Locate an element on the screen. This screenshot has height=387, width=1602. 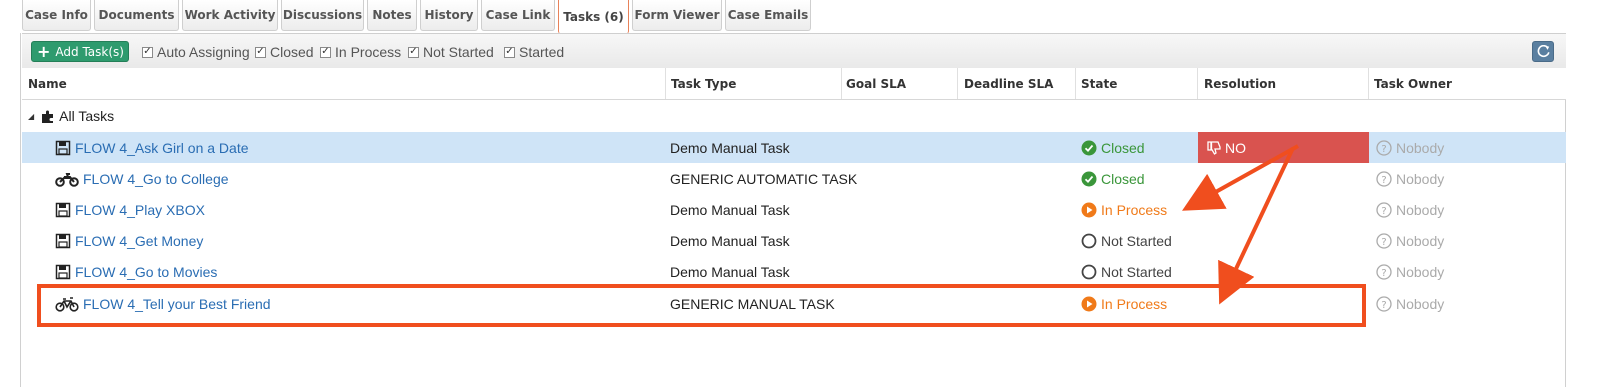
annotation-arrows is located at coordinates (1240, 224).